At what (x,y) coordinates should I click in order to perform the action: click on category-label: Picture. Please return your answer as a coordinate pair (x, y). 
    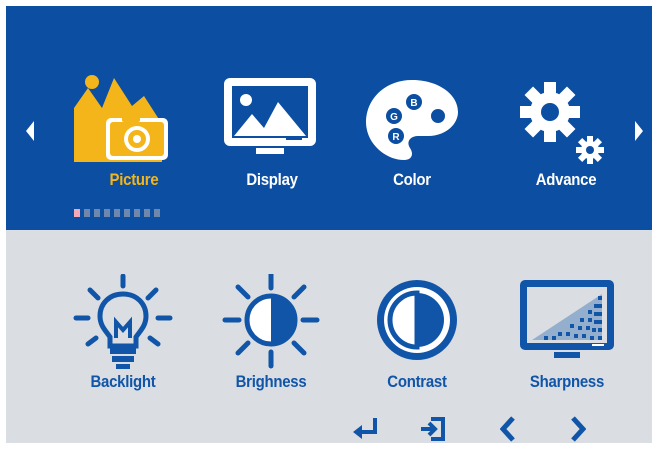
    Looking at the image, I should click on (134, 179).